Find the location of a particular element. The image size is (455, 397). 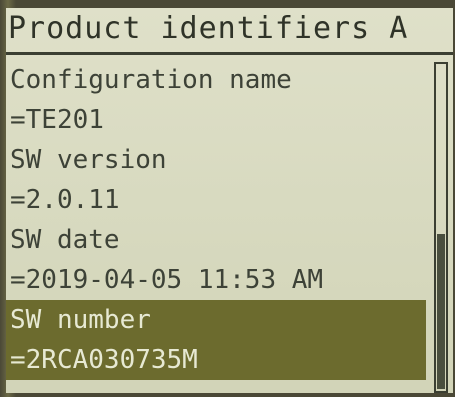

scrollbar is located at coordinates (441, 227).